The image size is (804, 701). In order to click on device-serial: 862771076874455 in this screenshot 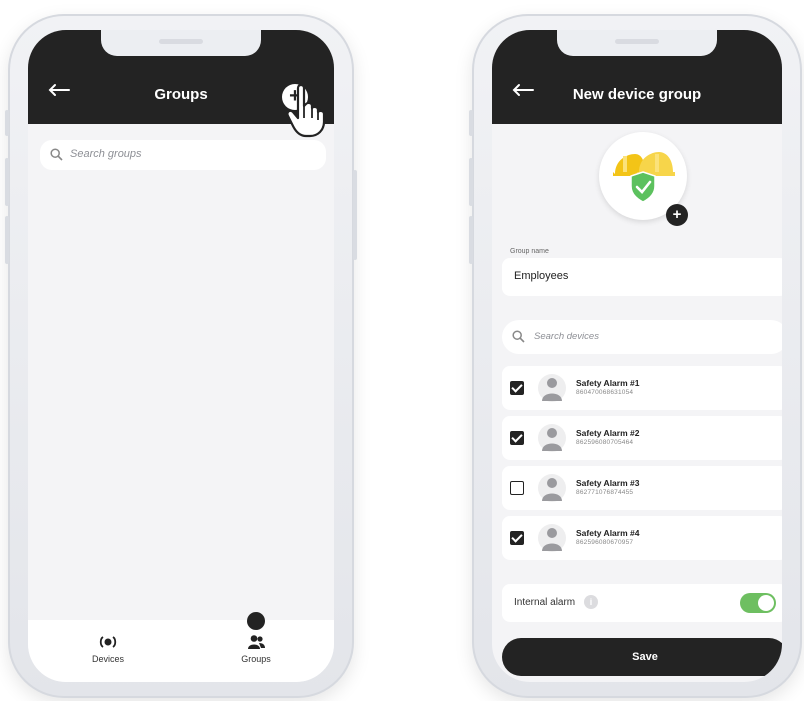, I will do `click(605, 492)`.